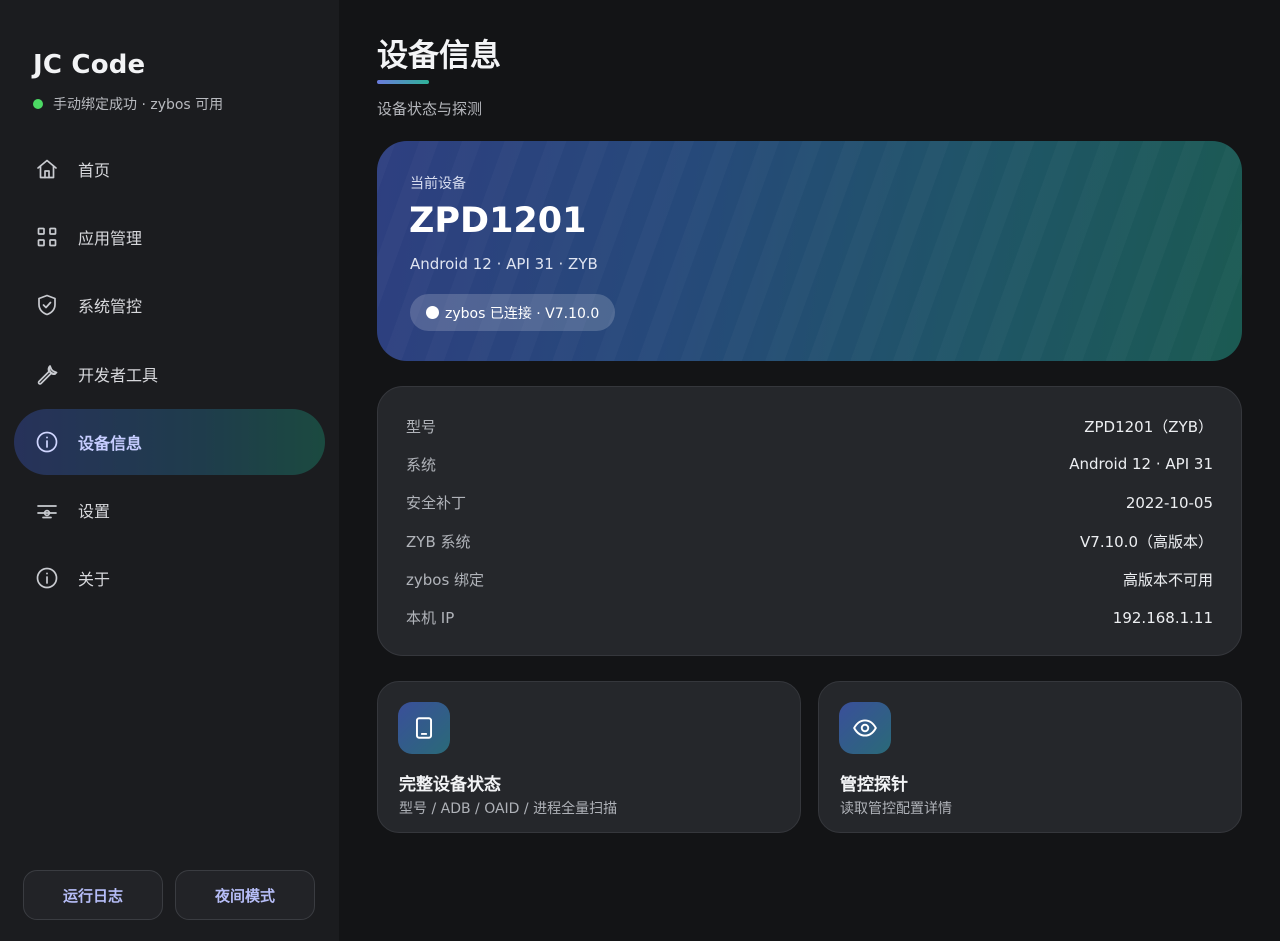 Image resolution: width=1280 pixels, height=941 pixels. I want to click on info-key: 型号, so click(421, 426).